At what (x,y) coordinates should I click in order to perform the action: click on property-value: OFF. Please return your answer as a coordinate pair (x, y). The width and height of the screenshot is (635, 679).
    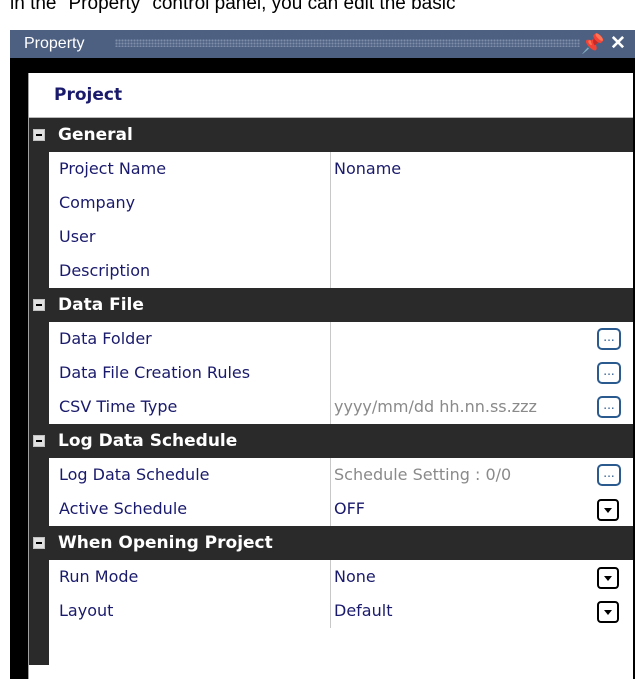
    Looking at the image, I should click on (349, 508).